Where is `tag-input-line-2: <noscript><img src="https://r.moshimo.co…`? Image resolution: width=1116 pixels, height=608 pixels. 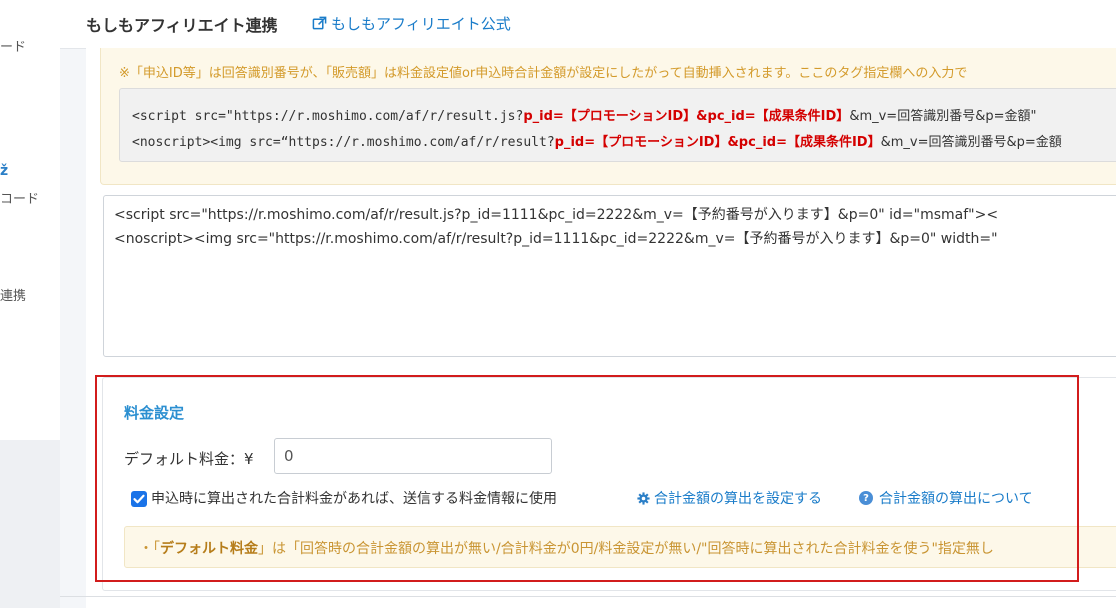 tag-input-line-2: <noscript><img src="https://r.moshimo.co… is located at coordinates (556, 239).